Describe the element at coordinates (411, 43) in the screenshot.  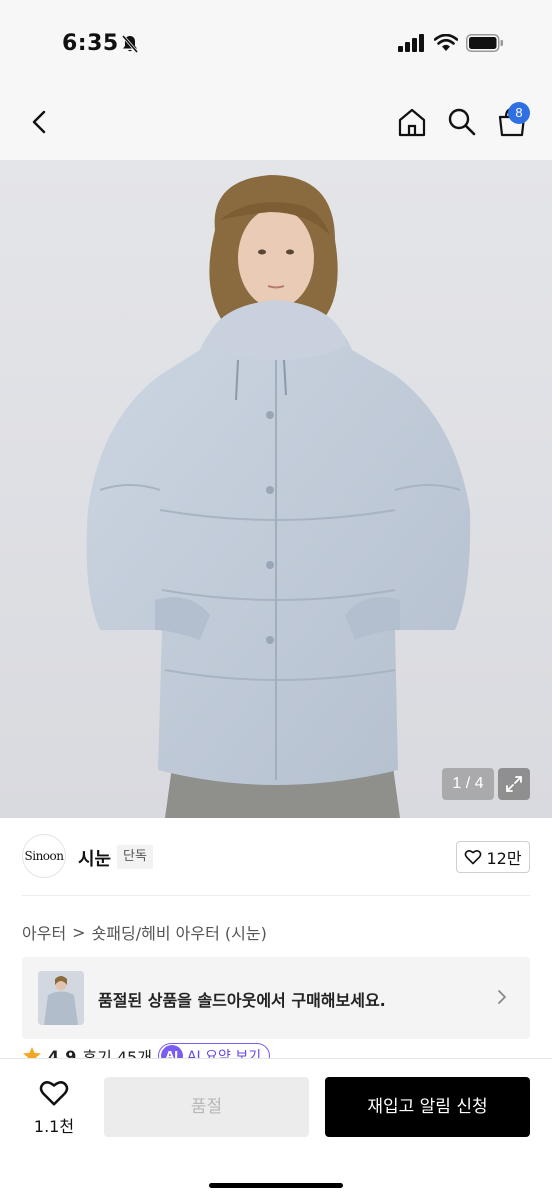
I see `cellular-signal-icon` at that location.